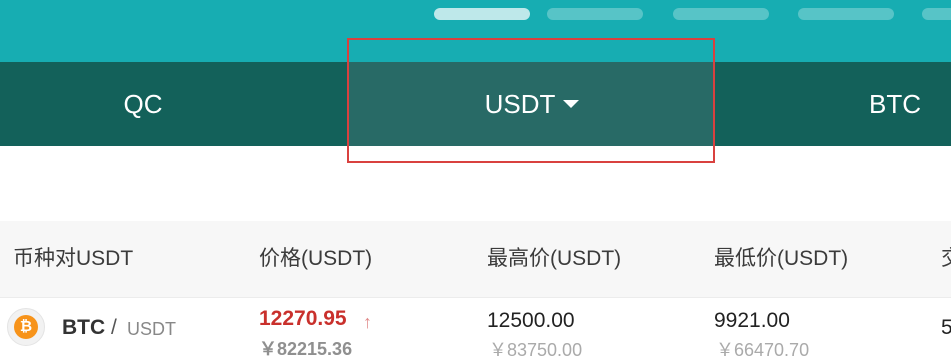 This screenshot has height=362, width=951. Describe the element at coordinates (752, 320) in the screenshot. I see `low-price: 9921.00` at that location.